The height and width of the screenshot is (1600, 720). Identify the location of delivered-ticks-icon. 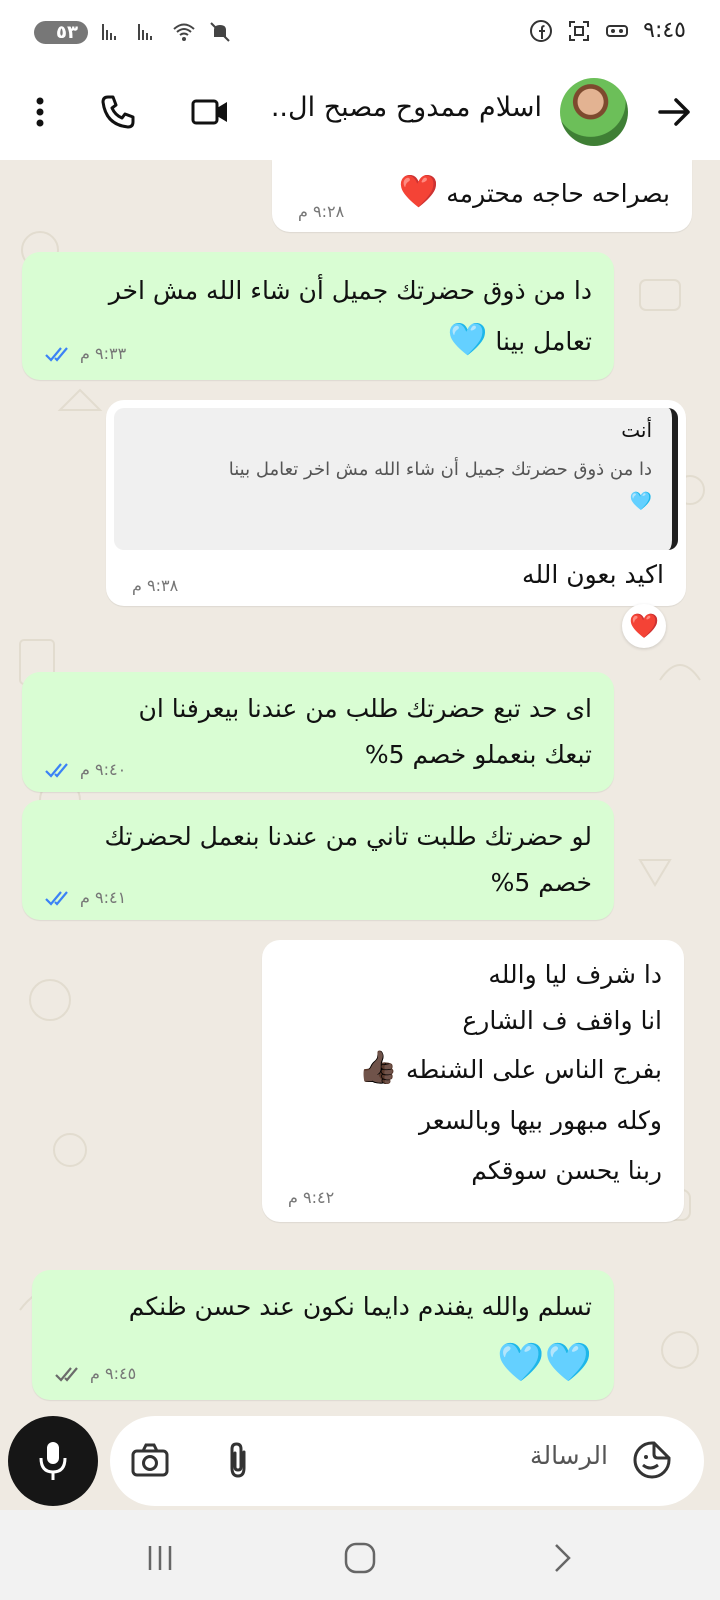
(66, 1374).